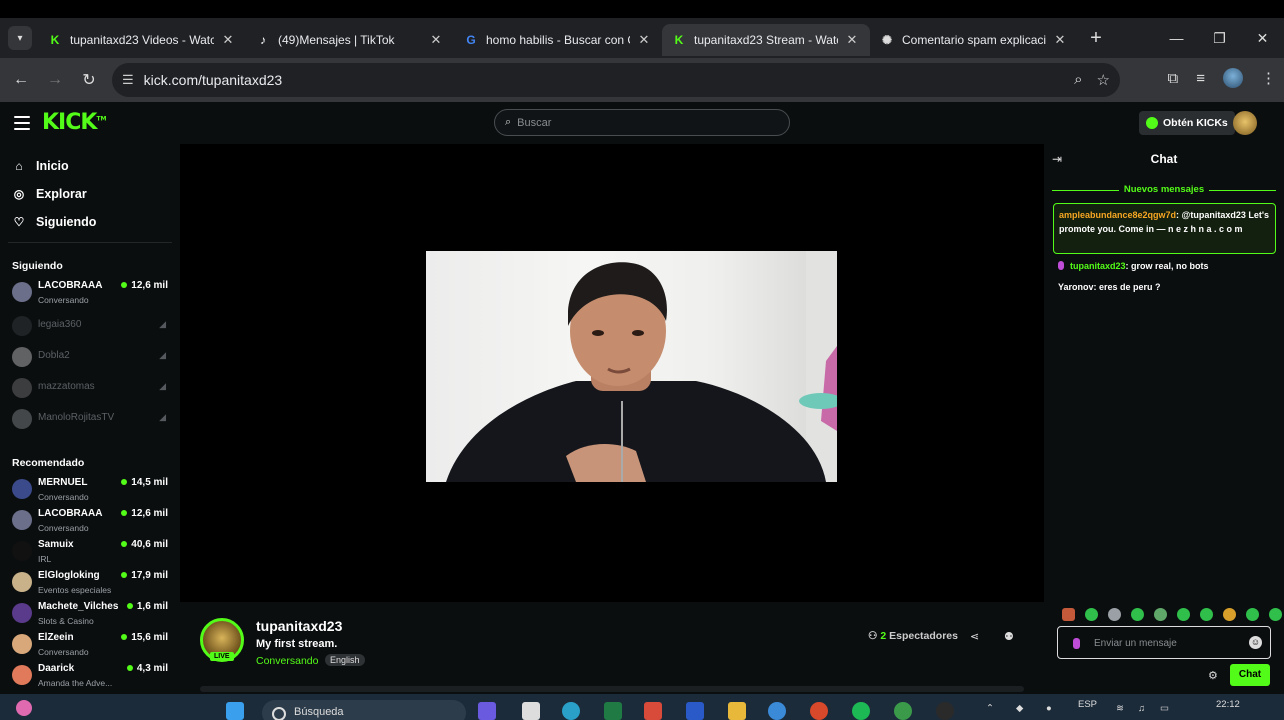  Describe the element at coordinates (92, 615) in the screenshot. I see `recommended-channel: Machete_Vilches Slots & Casino 1,6 mil` at that location.